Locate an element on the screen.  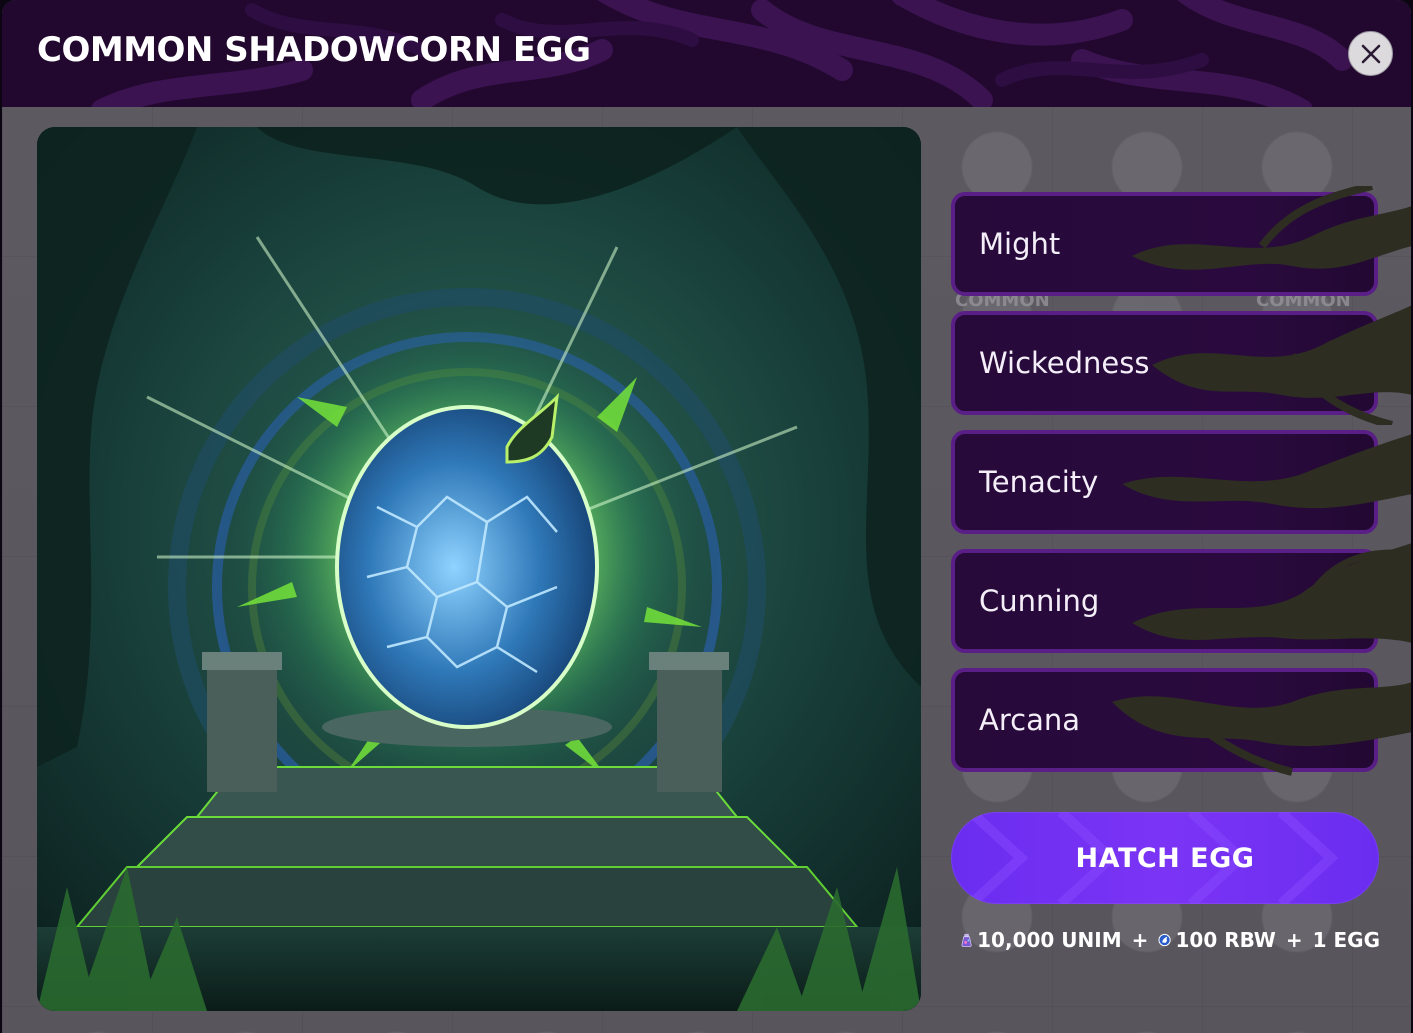
close-button is located at coordinates (1370, 53).